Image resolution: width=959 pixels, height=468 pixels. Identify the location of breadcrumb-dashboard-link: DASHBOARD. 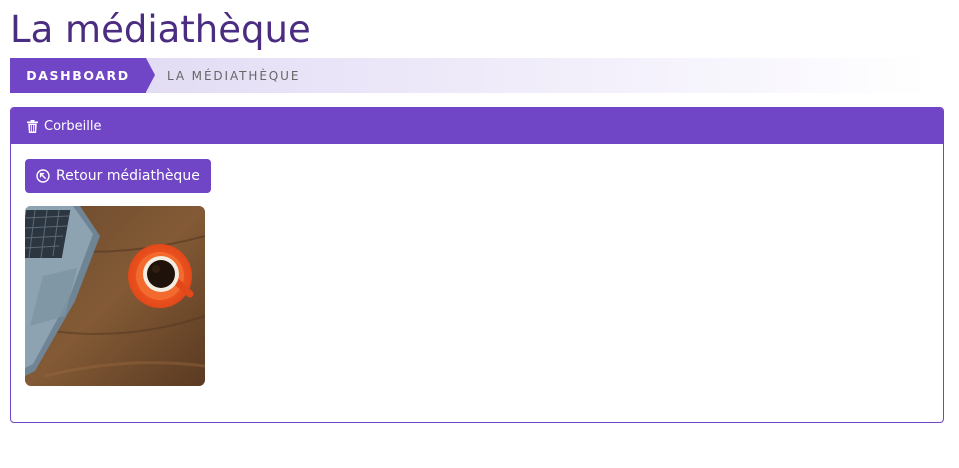
(82, 75).